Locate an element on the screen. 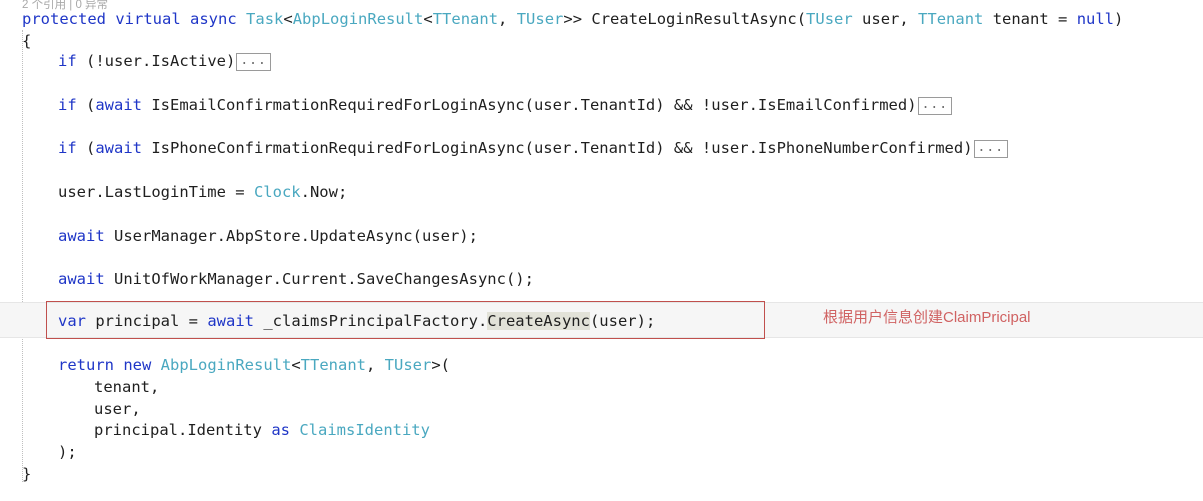  arg-user: user, is located at coordinates (117, 409).